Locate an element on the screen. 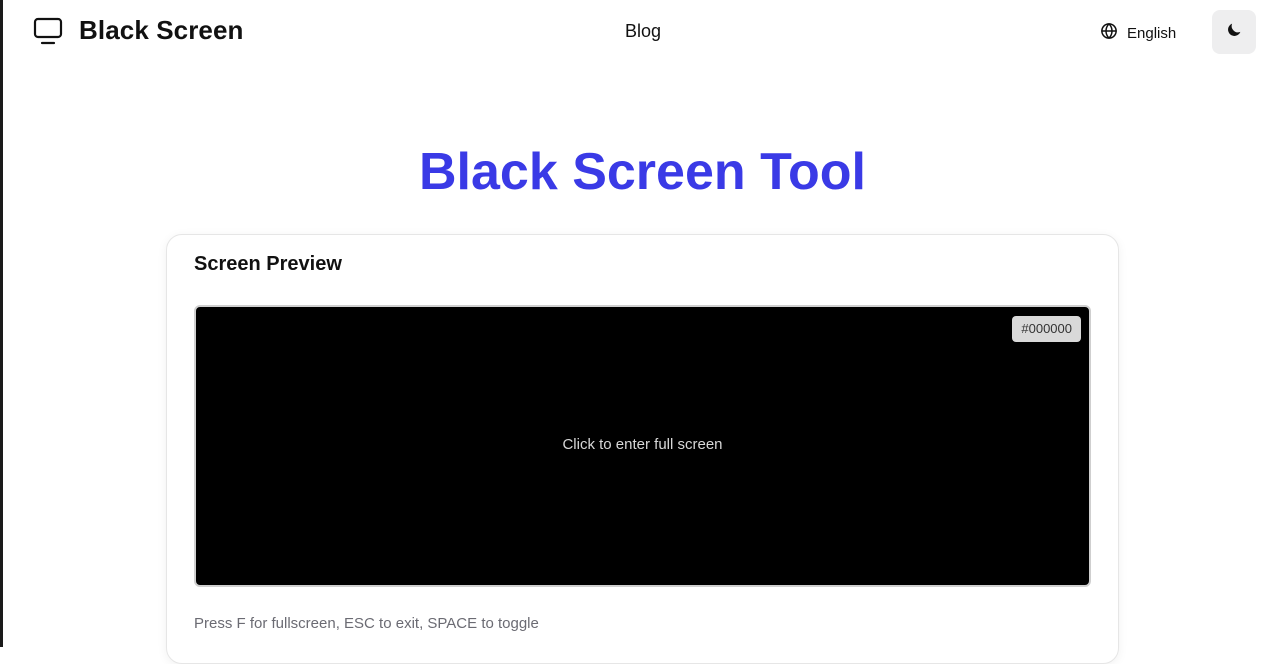 The image size is (1275, 664). language-selector: English is located at coordinates (1138, 33).